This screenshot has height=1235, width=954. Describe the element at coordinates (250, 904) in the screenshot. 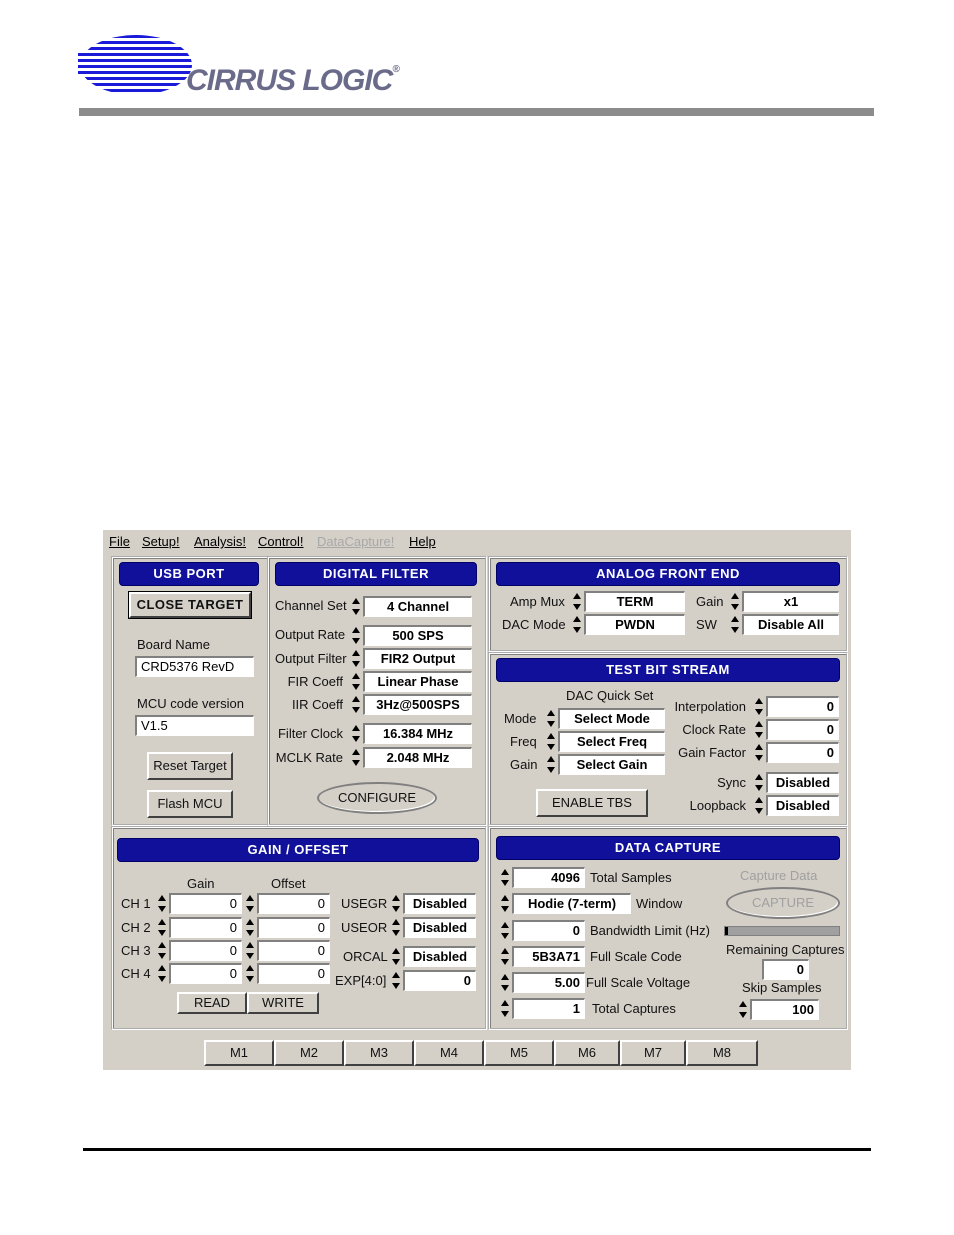

I see `ch1-offset-spinner-icon` at that location.